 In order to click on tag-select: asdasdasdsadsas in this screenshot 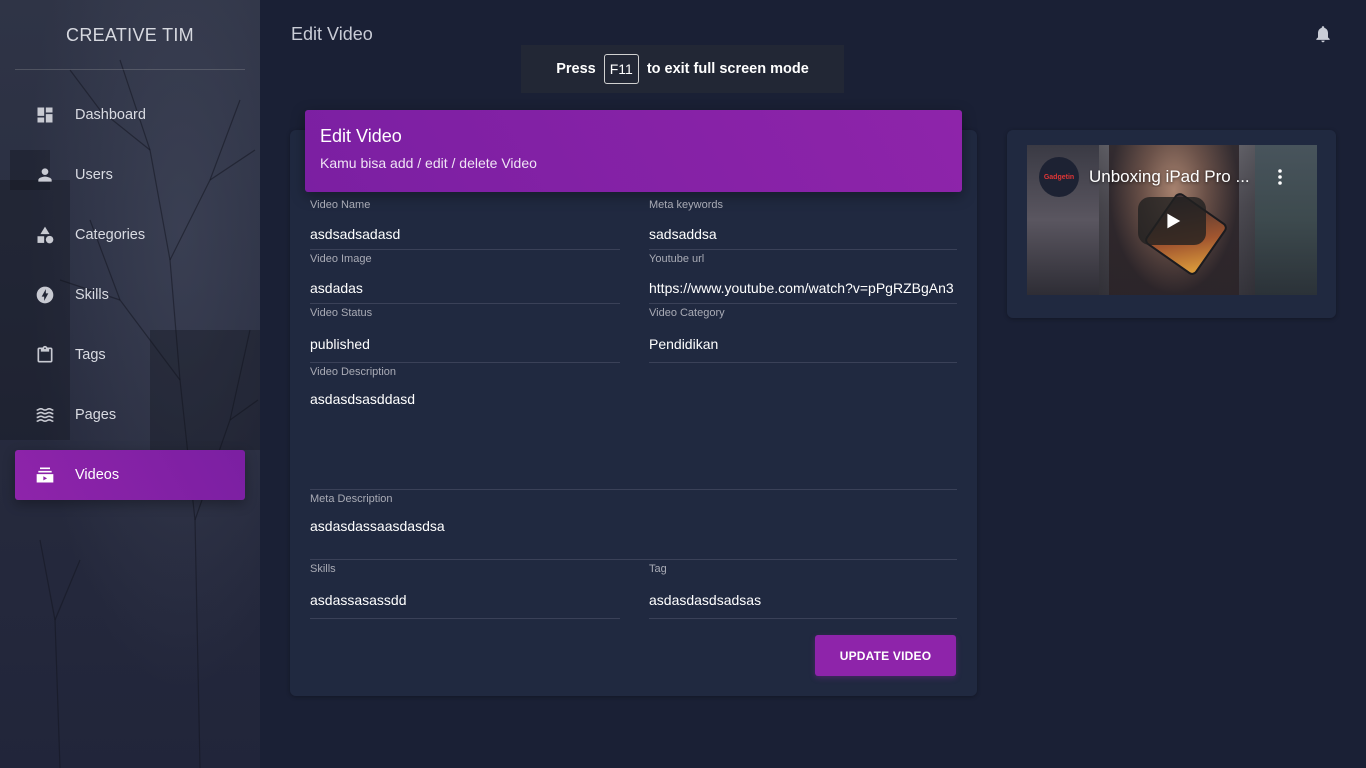, I will do `click(803, 600)`.